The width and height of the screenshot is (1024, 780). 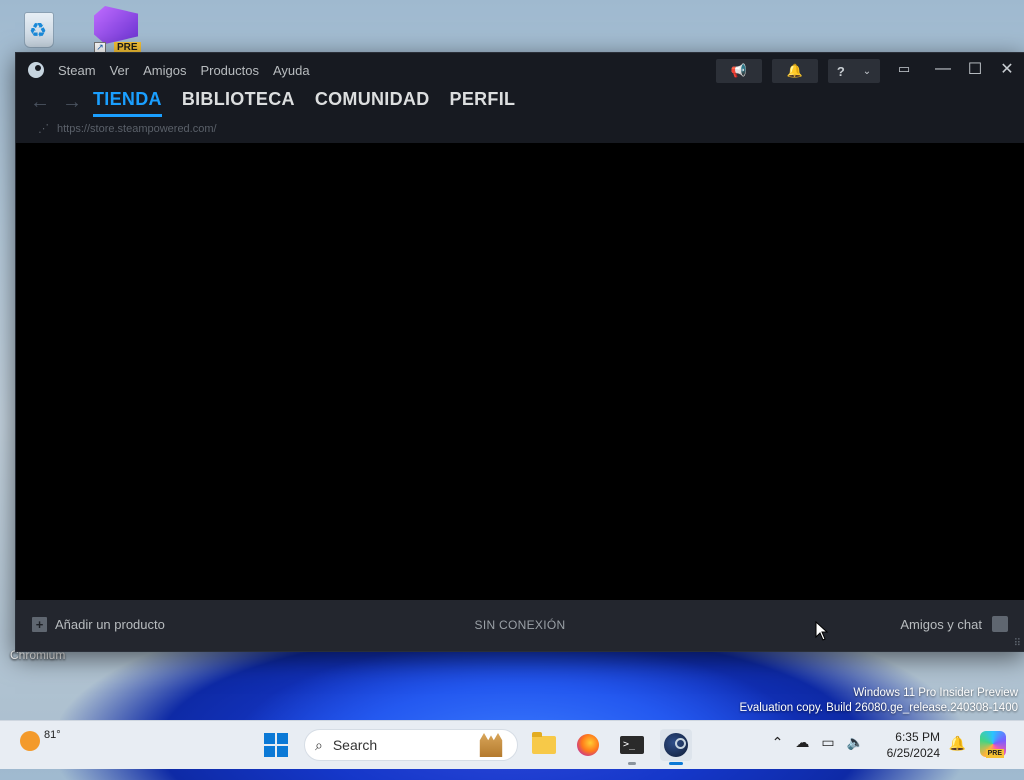 I want to click on steam-menu-bar: Steam Ver Amigos Productos Ayuda, so click(x=169, y=70).